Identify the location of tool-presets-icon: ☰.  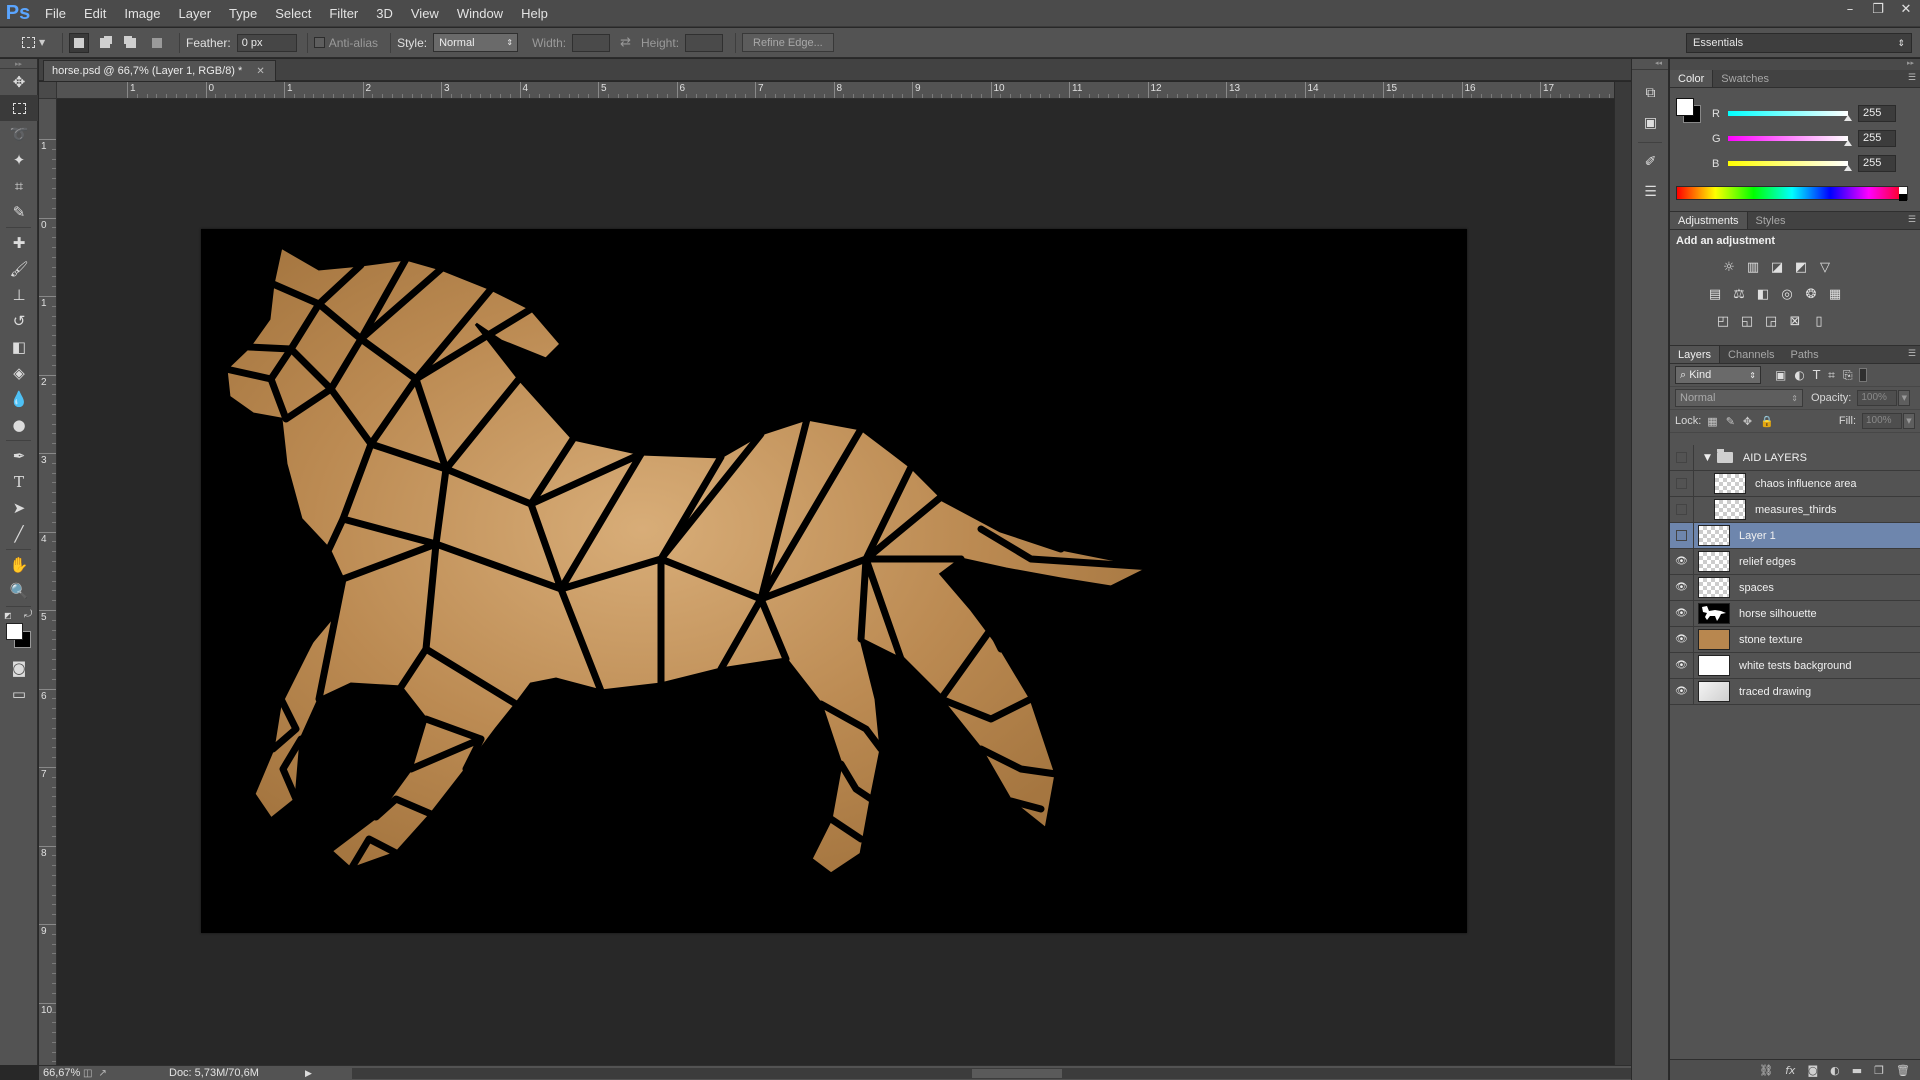
(1650, 192).